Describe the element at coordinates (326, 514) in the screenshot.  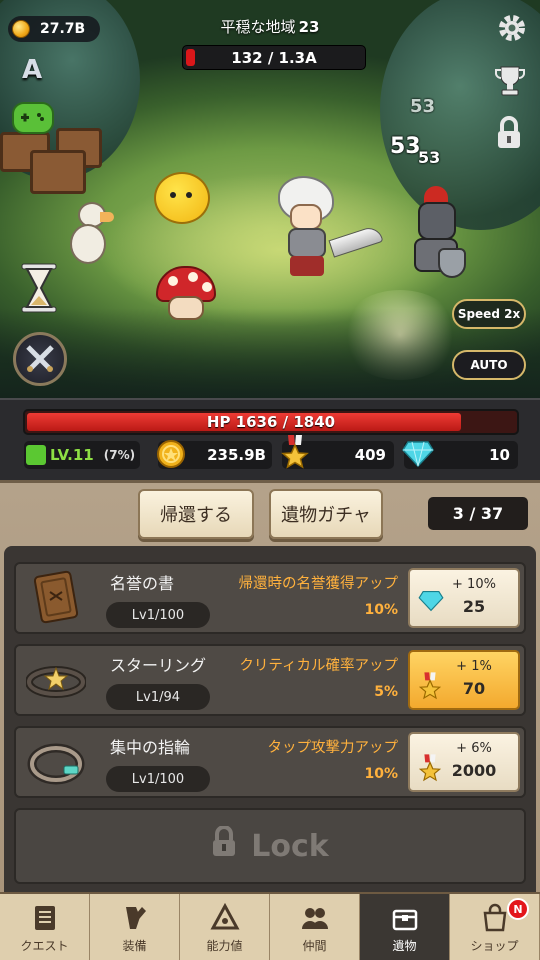
I see `relic-gacha-button: 遺物ガチャ` at that location.